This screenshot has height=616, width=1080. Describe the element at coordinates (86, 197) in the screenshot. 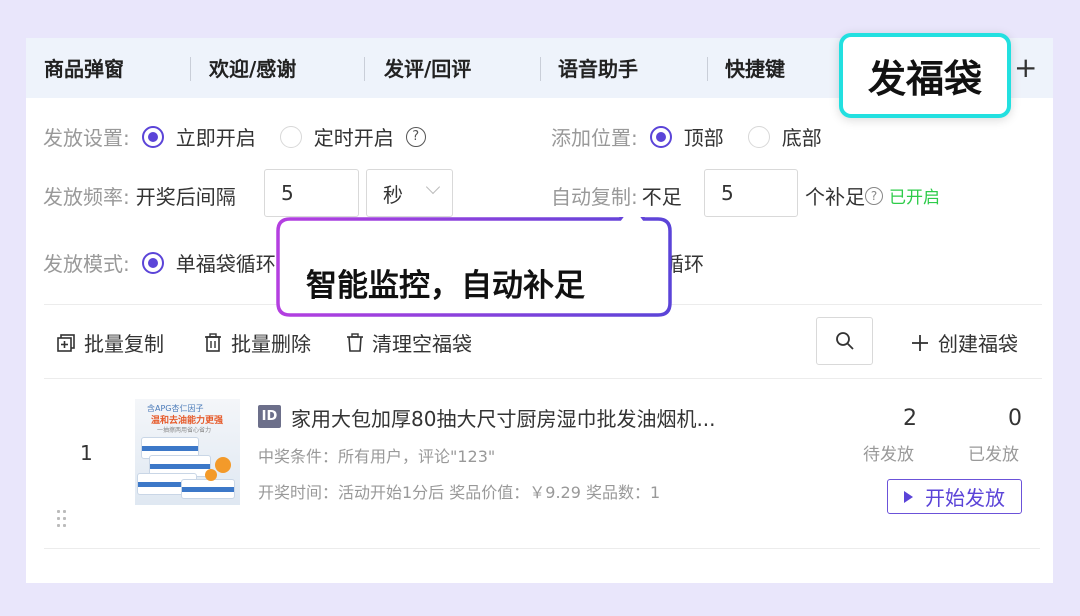

I see `send-frequency-label: 发放频率:` at that location.